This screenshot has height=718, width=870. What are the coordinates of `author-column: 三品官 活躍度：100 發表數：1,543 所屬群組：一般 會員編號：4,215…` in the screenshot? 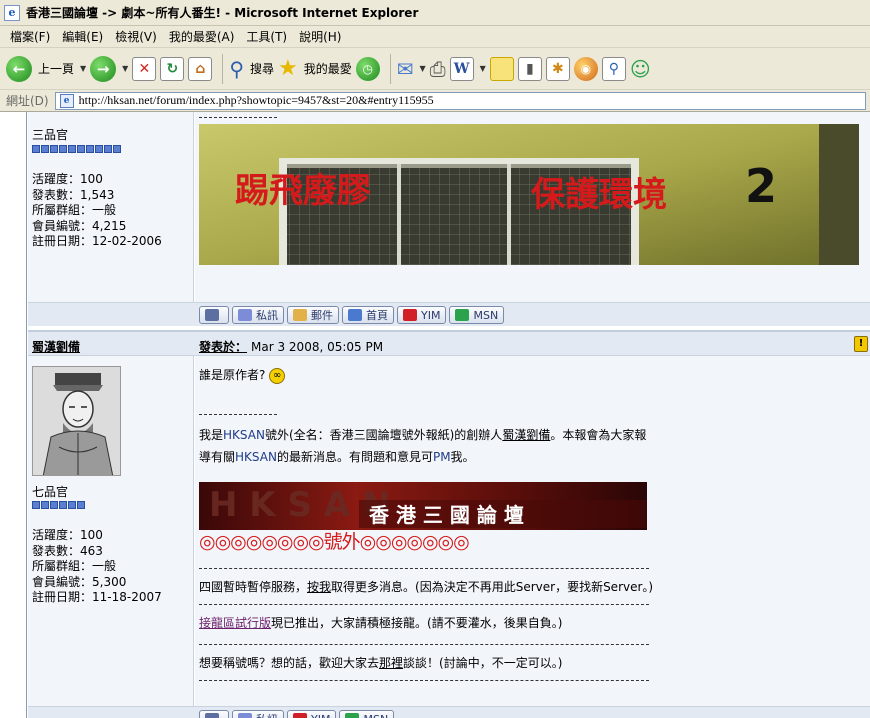 It's located at (111, 207).